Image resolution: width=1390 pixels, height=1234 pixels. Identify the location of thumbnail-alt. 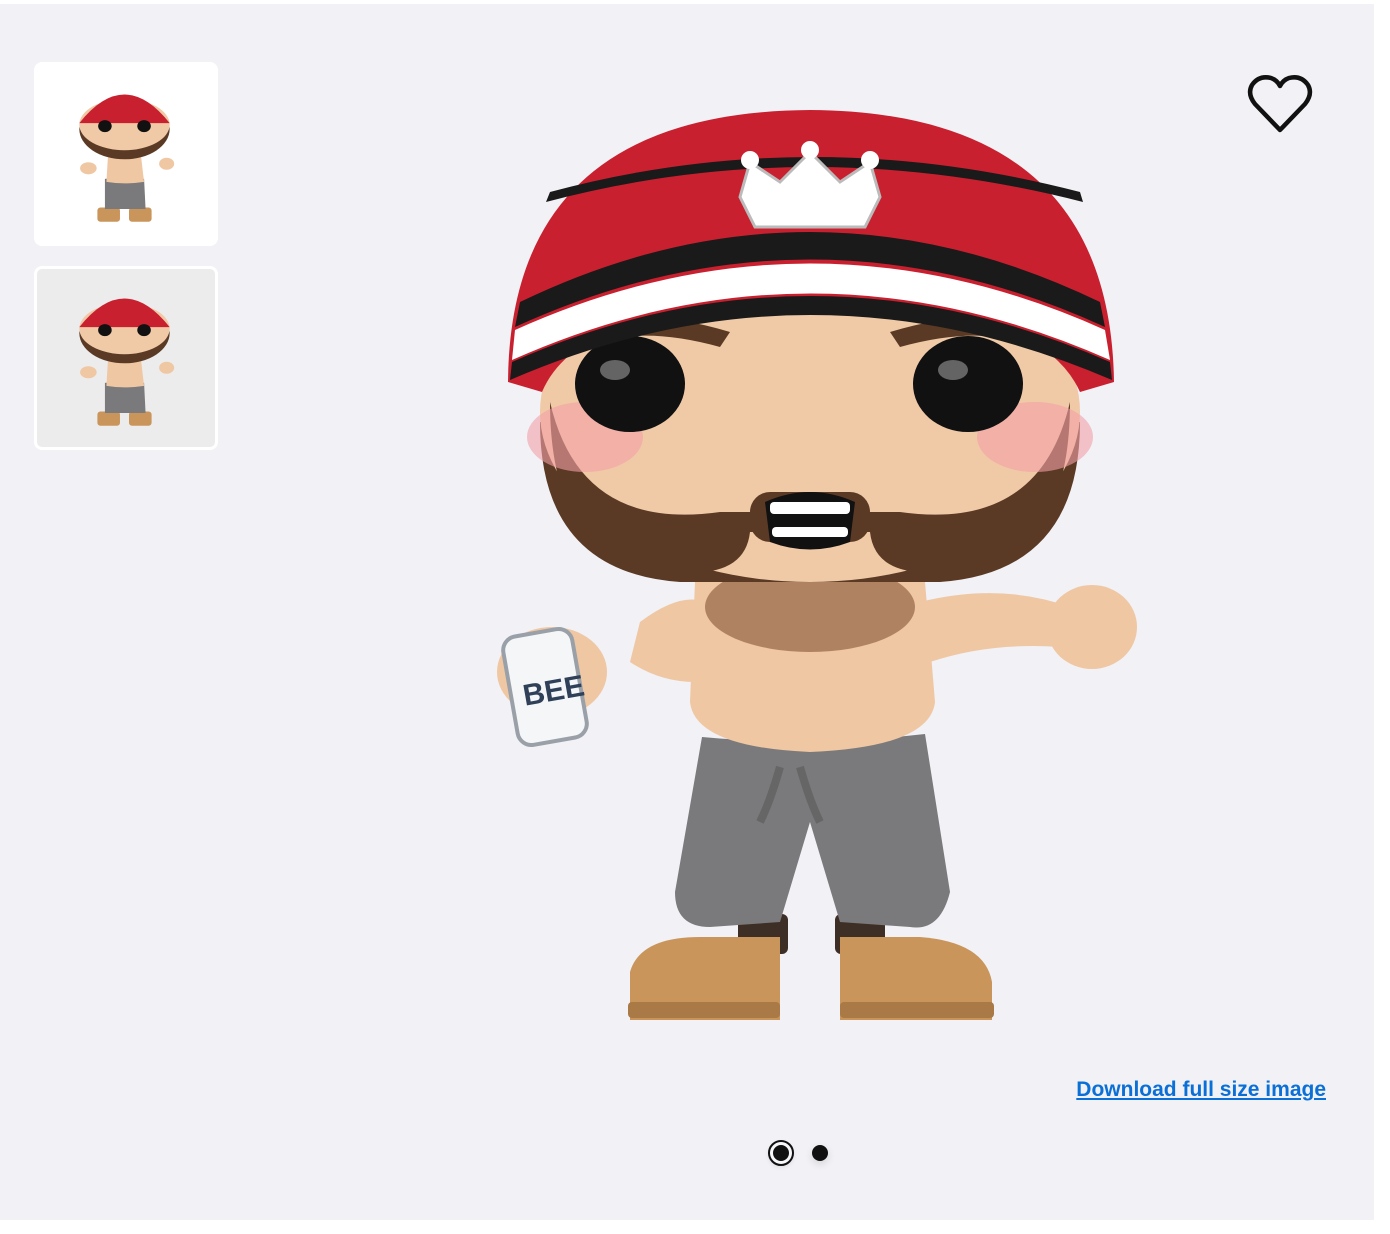
(126, 358).